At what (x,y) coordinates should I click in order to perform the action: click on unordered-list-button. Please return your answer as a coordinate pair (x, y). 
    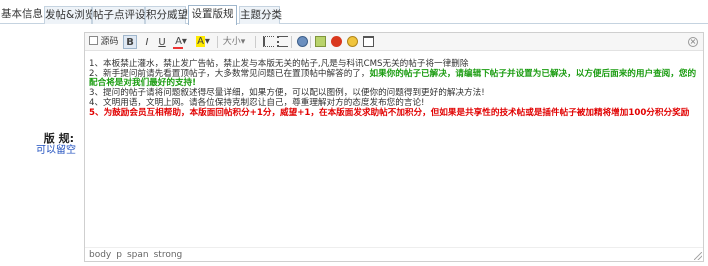
    Looking at the image, I should click on (282, 42).